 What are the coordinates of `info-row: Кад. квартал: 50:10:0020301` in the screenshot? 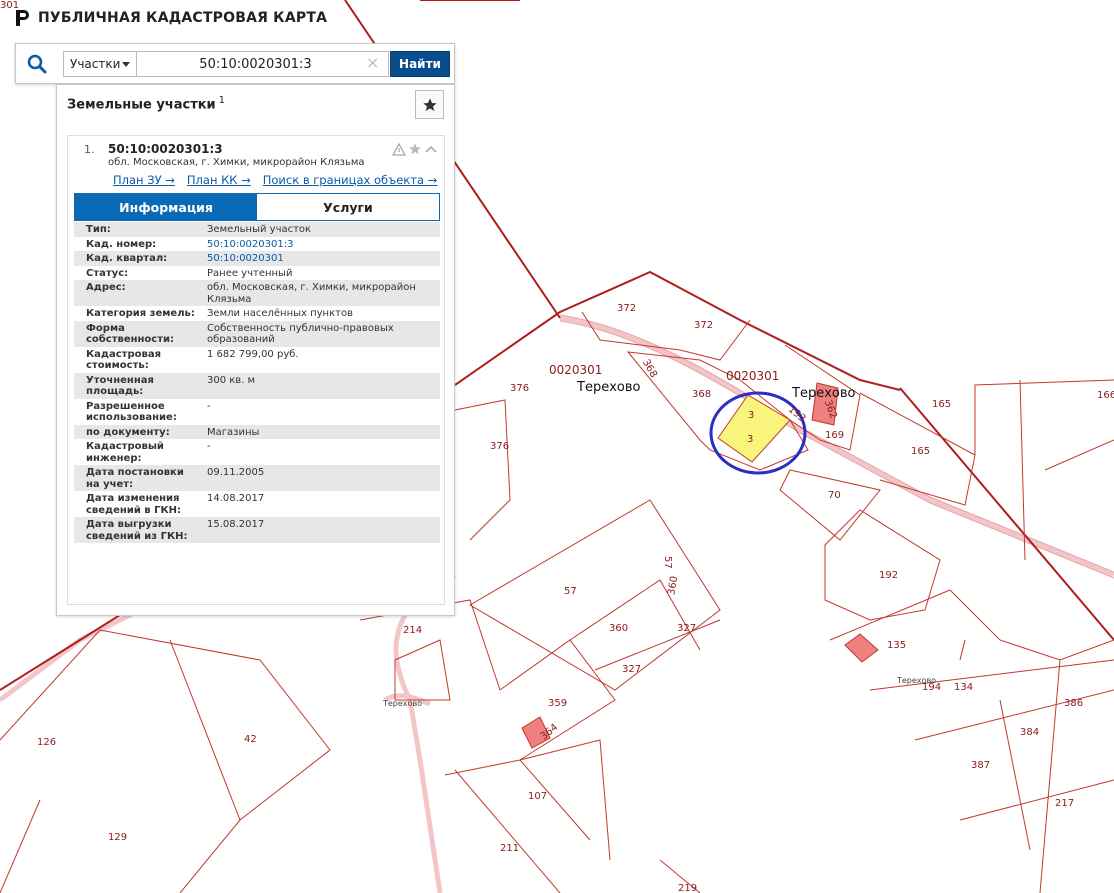 It's located at (257, 258).